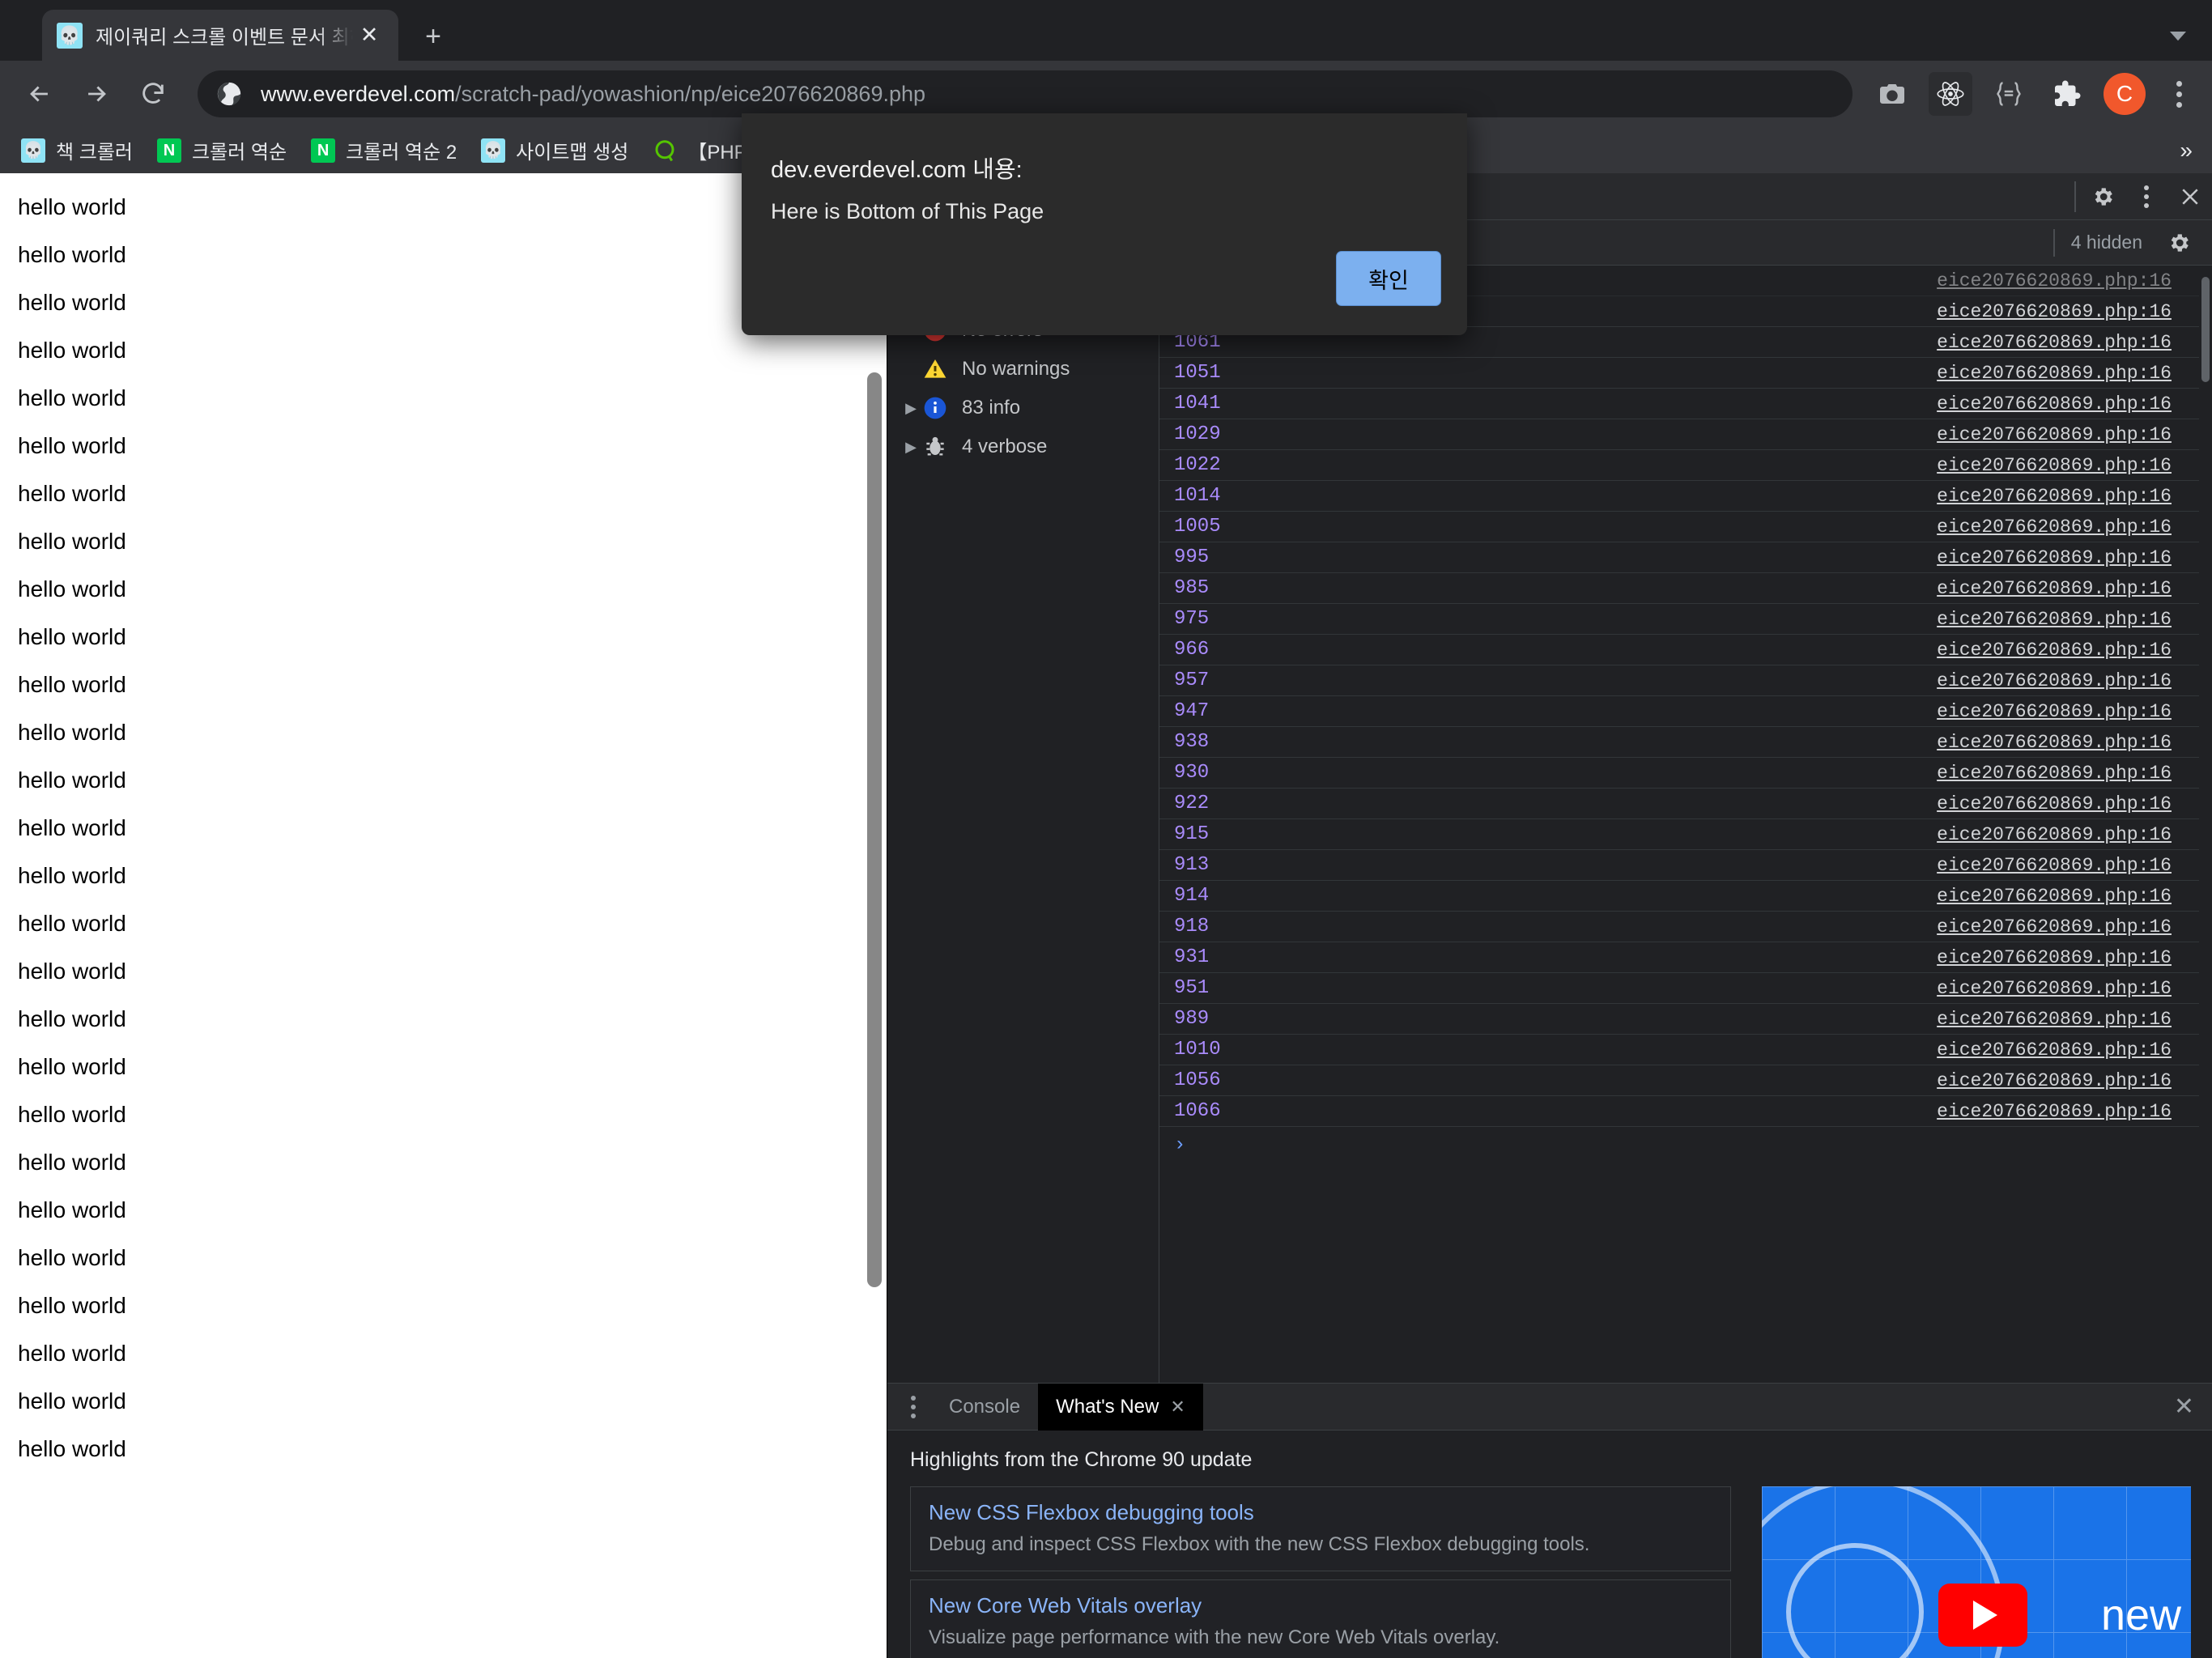  What do you see at coordinates (2178, 35) in the screenshot?
I see `window-control-icon` at bounding box center [2178, 35].